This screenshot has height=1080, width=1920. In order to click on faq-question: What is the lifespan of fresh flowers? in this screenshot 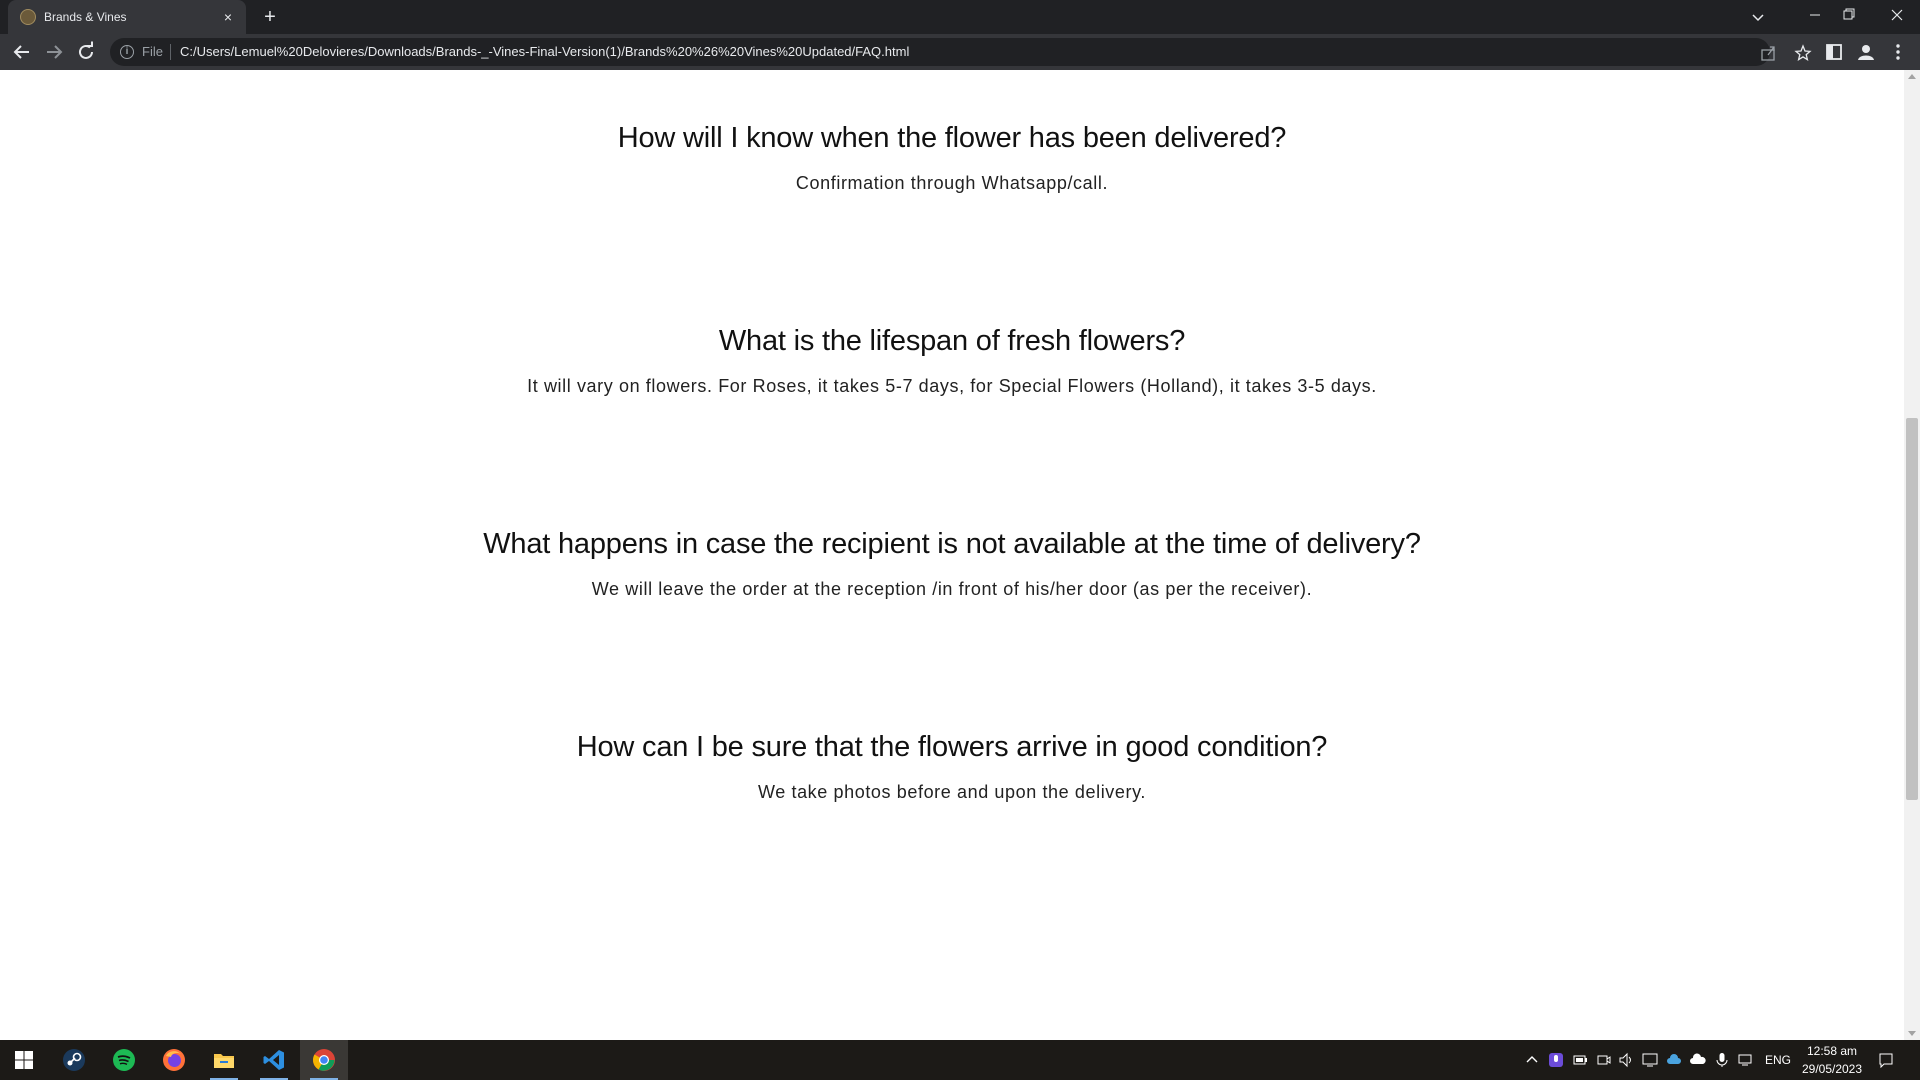, I will do `click(952, 341)`.